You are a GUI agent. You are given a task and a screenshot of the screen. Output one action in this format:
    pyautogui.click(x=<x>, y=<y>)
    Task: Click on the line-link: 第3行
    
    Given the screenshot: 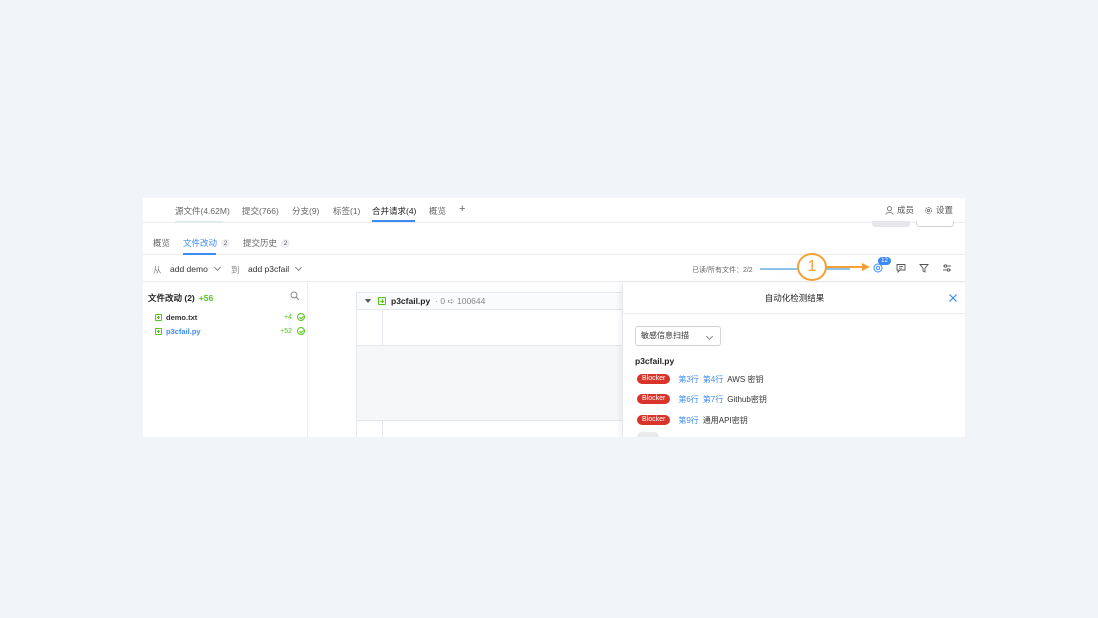 What is the action you would take?
    pyautogui.click(x=688, y=379)
    